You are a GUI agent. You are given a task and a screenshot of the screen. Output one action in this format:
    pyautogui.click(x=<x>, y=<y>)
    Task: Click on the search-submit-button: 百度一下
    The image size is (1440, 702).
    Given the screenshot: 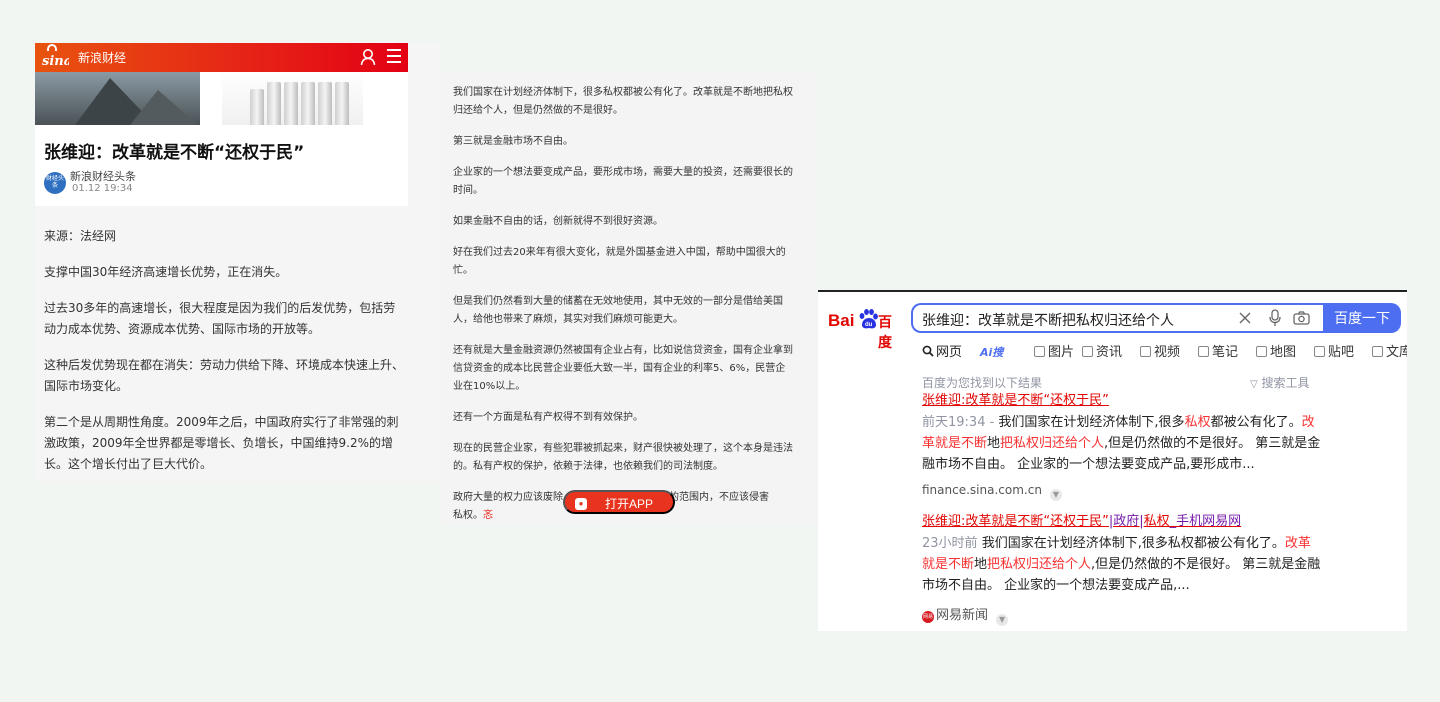 What is the action you would take?
    pyautogui.click(x=1362, y=318)
    